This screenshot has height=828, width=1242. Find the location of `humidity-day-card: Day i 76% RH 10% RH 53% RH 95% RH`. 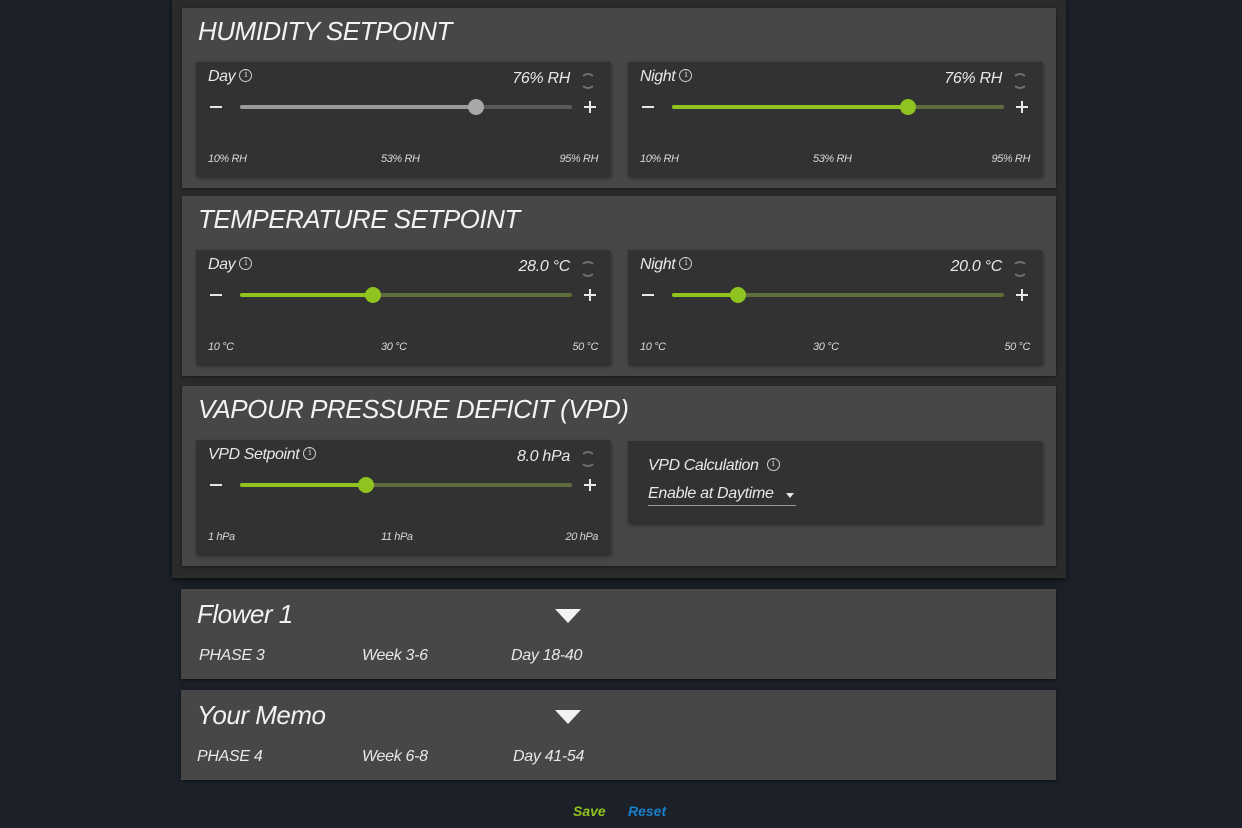

humidity-day-card: Day i 76% RH 10% RH 53% RH 95% RH is located at coordinates (403, 119).